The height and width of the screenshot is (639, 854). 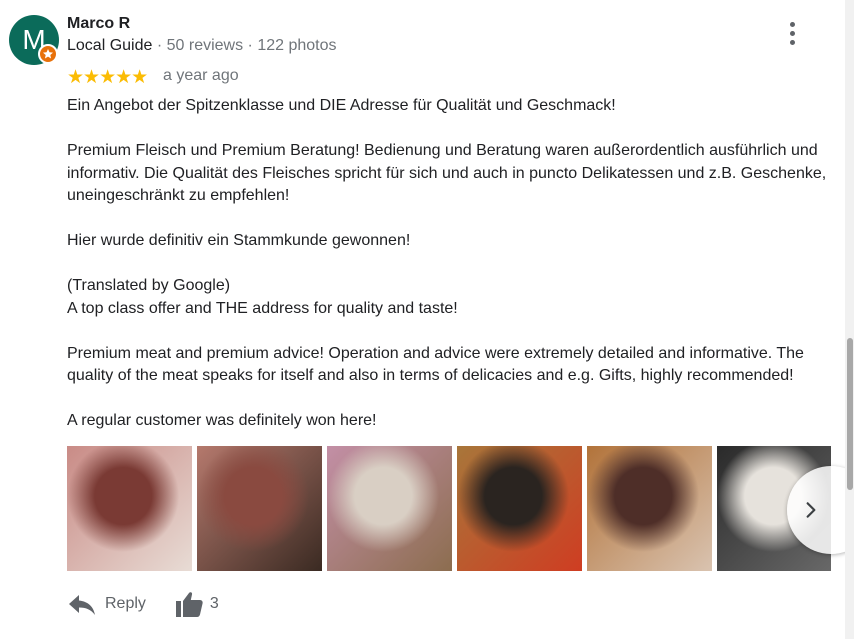 I want to click on review-count: · 50 reviews, so click(x=200, y=45).